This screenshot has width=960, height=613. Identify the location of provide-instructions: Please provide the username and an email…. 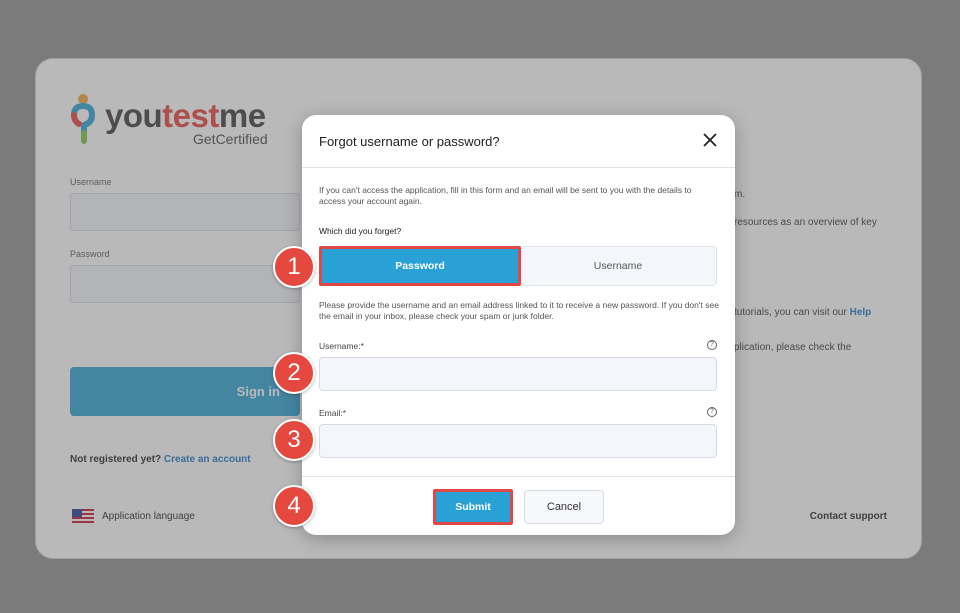
(519, 310).